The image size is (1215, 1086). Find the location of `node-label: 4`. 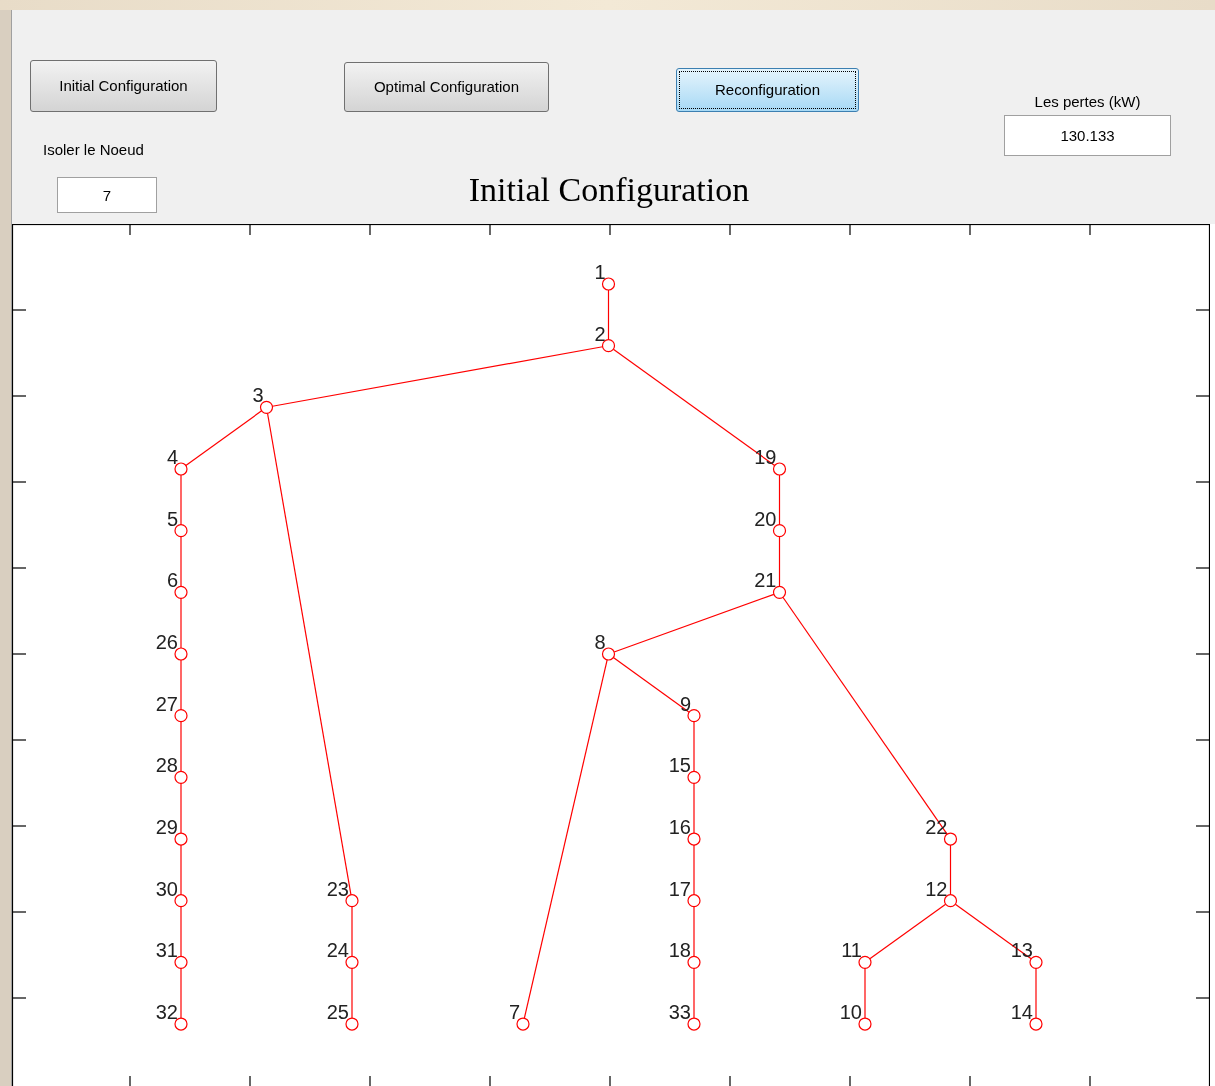

node-label: 4 is located at coordinates (172, 457).